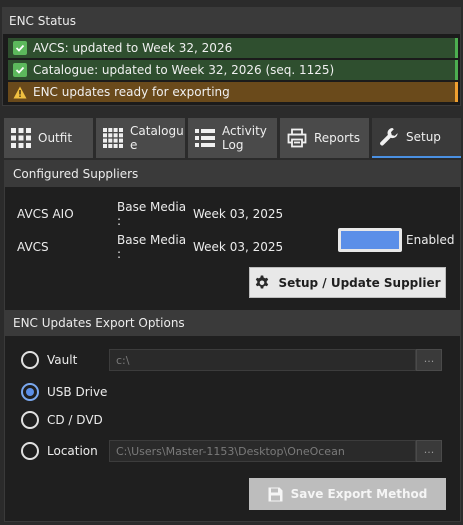  What do you see at coordinates (75, 420) in the screenshot?
I see `option-label: CD / DVD` at bounding box center [75, 420].